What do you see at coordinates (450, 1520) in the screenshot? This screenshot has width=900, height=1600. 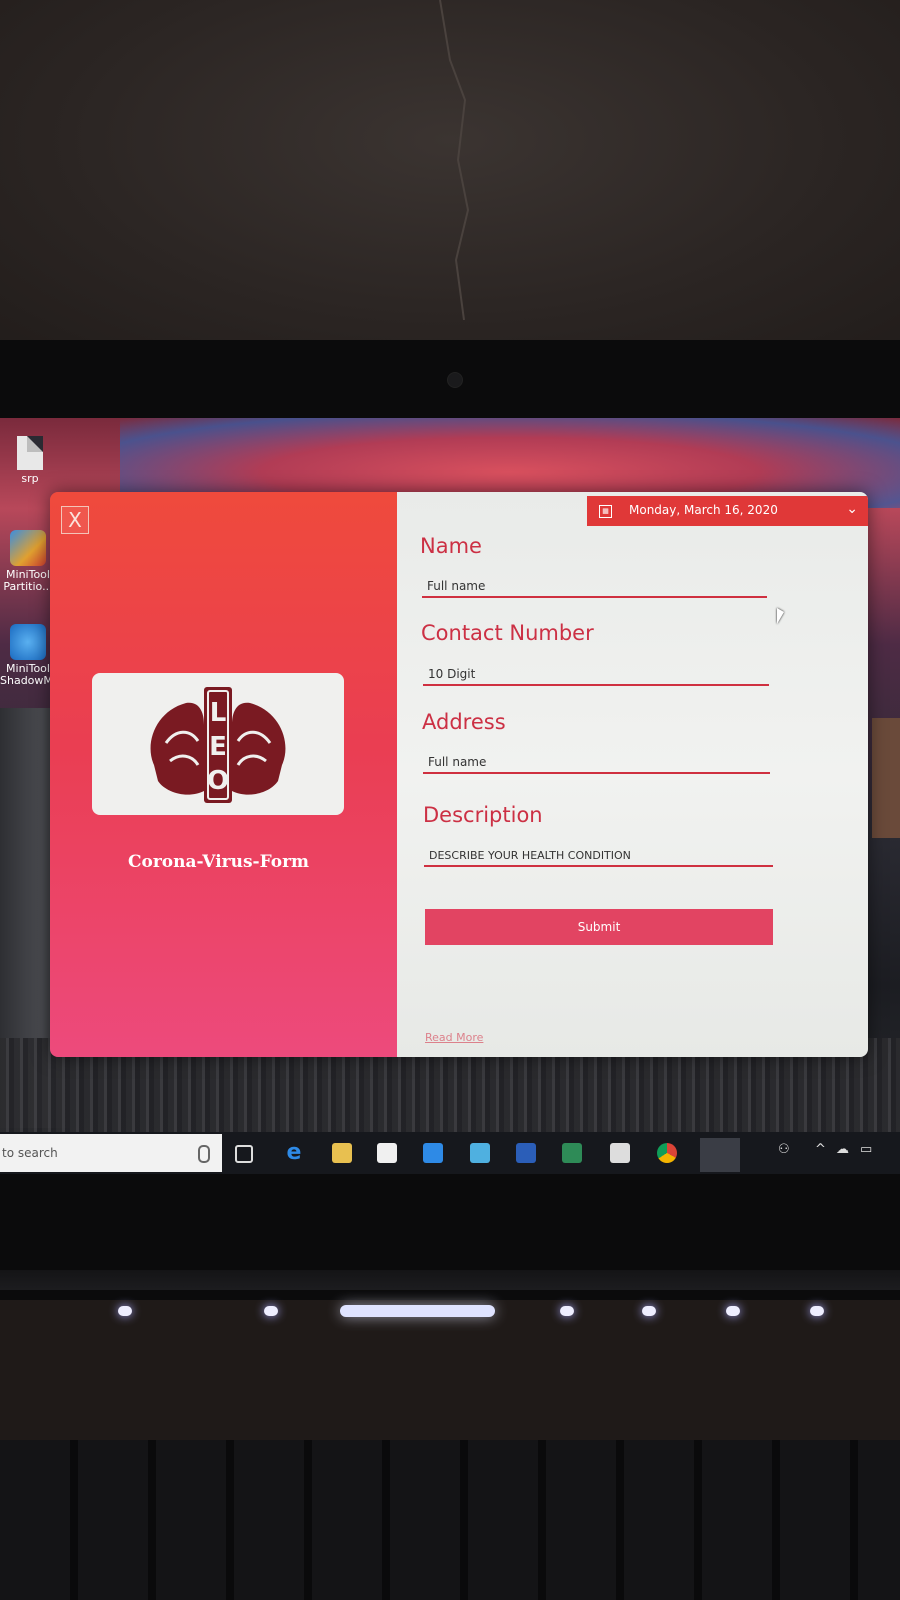 I see `keyboard` at bounding box center [450, 1520].